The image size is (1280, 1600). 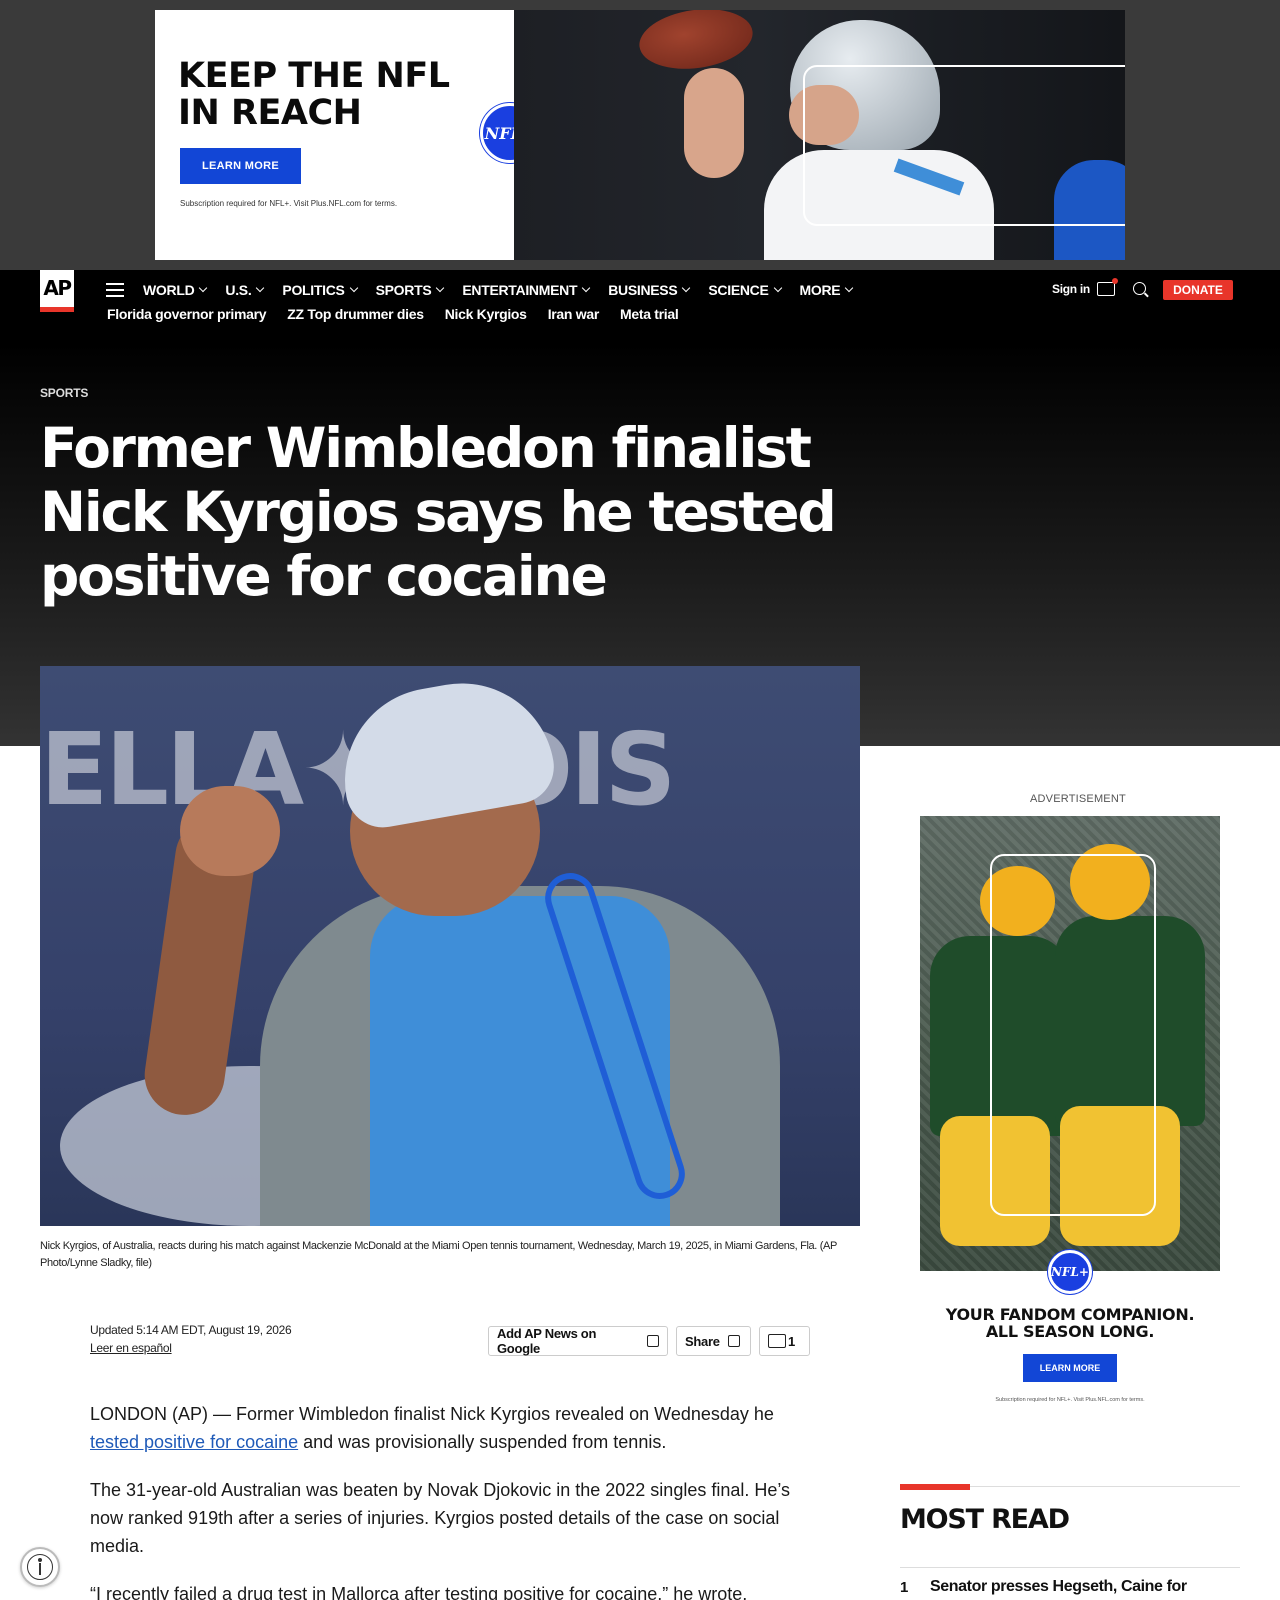 I want to click on nav-item-entertainment: ENTERTAINMENT, so click(x=526, y=290).